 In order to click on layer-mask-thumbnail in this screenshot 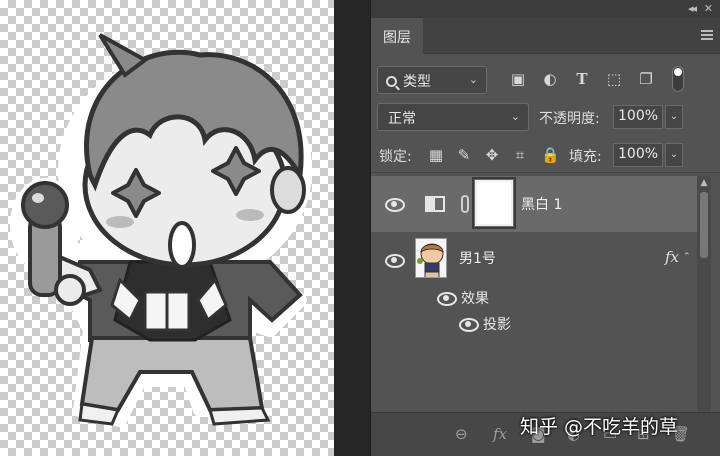, I will do `click(494, 203)`.